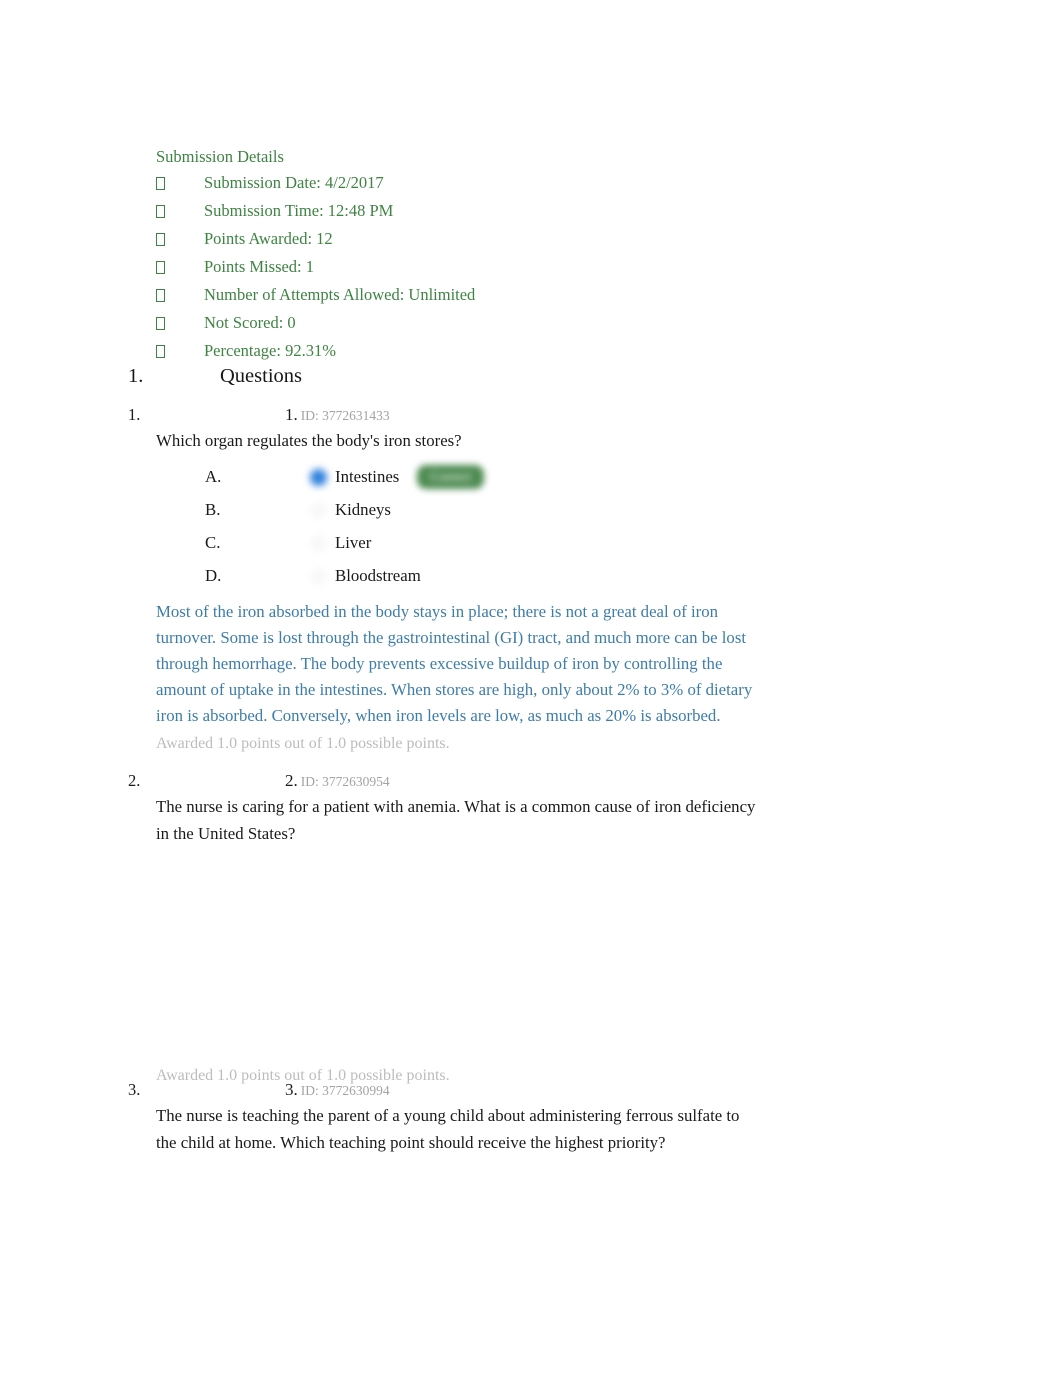  I want to click on list-item: Submission Date: 4/2/2017, so click(506, 184).